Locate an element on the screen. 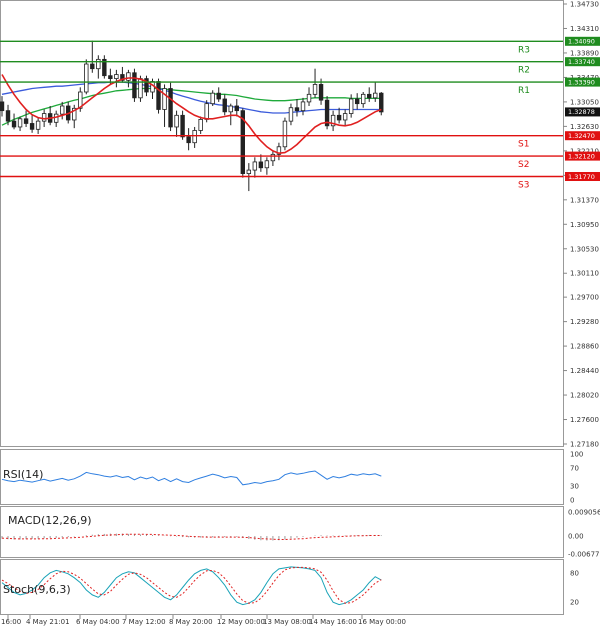  level-label-s1: S1 is located at coordinates (523, 145).